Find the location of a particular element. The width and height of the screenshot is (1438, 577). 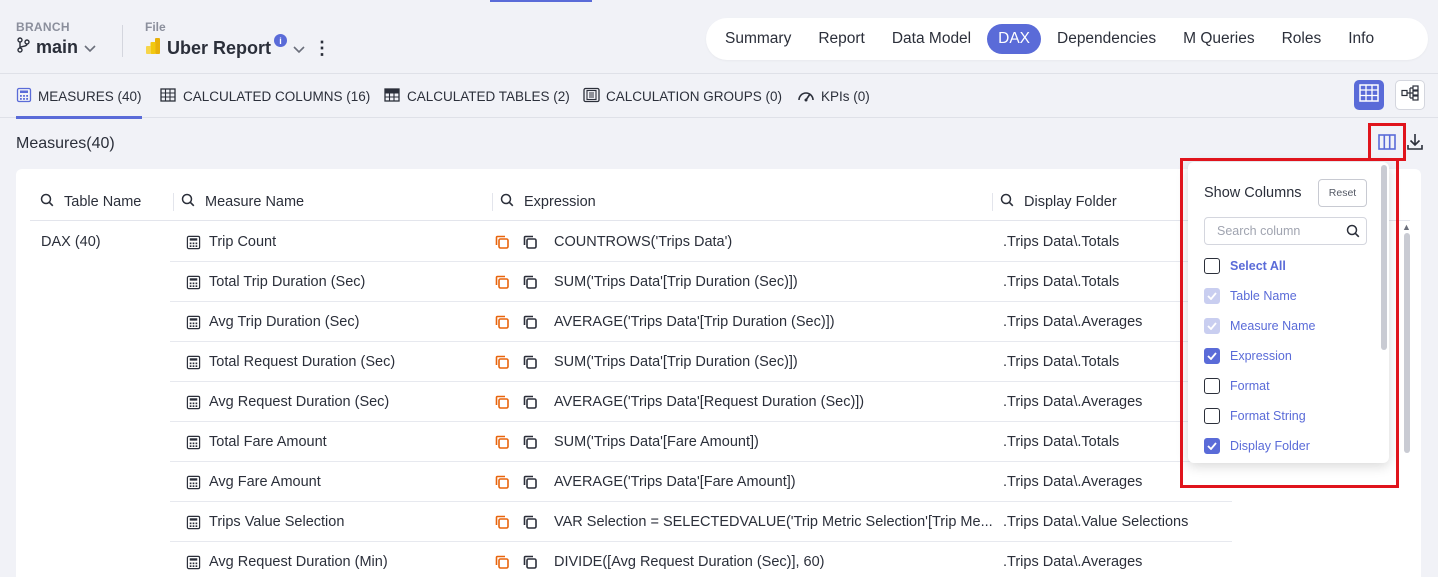

tab-label: CALCULATED TABLES (2) is located at coordinates (488, 96).